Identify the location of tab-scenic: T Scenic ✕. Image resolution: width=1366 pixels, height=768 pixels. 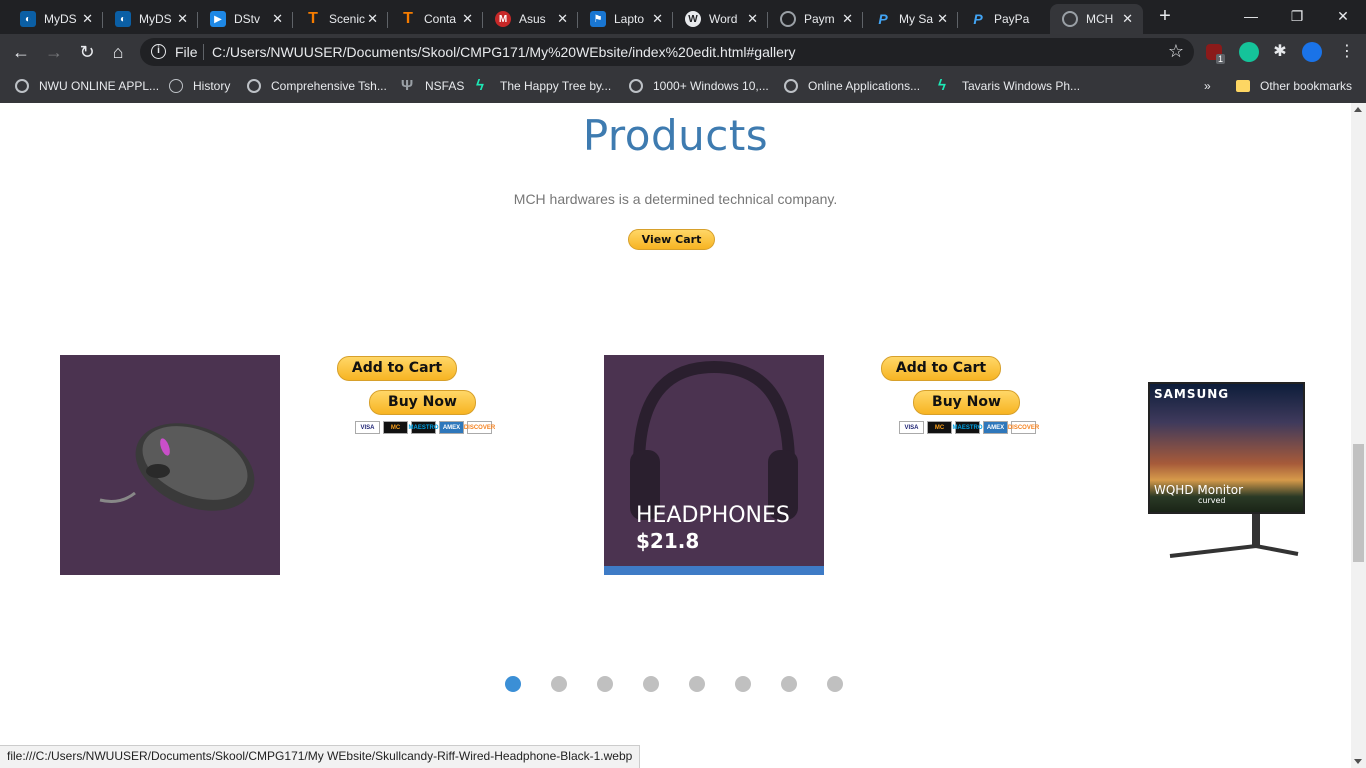
(340, 19).